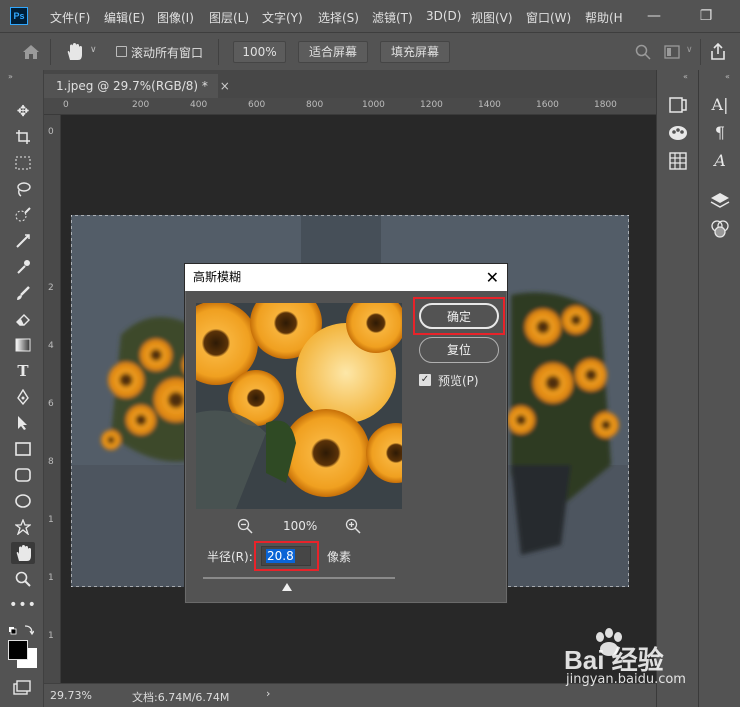 The image size is (740, 707). Describe the element at coordinates (22, 688) in the screenshot. I see `screen-mode-icon` at that location.